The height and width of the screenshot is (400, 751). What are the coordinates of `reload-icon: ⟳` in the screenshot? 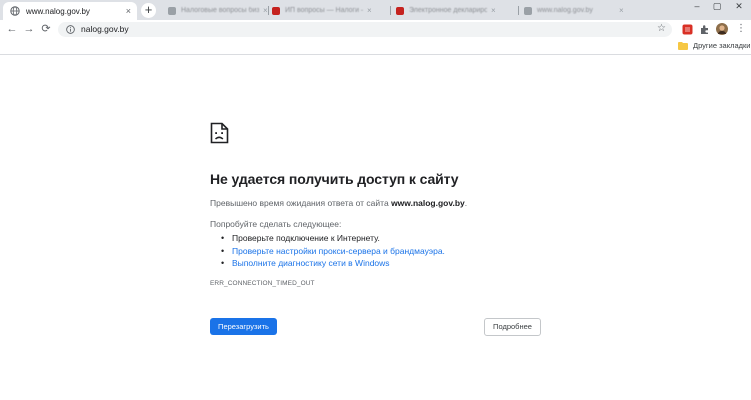 It's located at (46, 29).